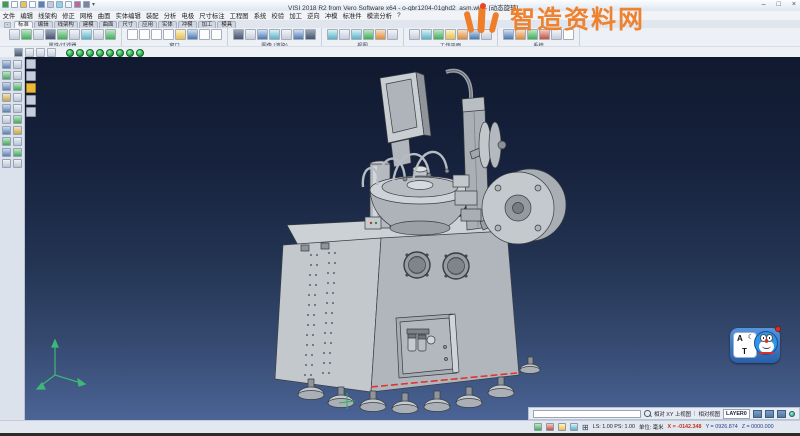 The image size is (800, 436). I want to click on menu-electrode: 电极, so click(188, 15).